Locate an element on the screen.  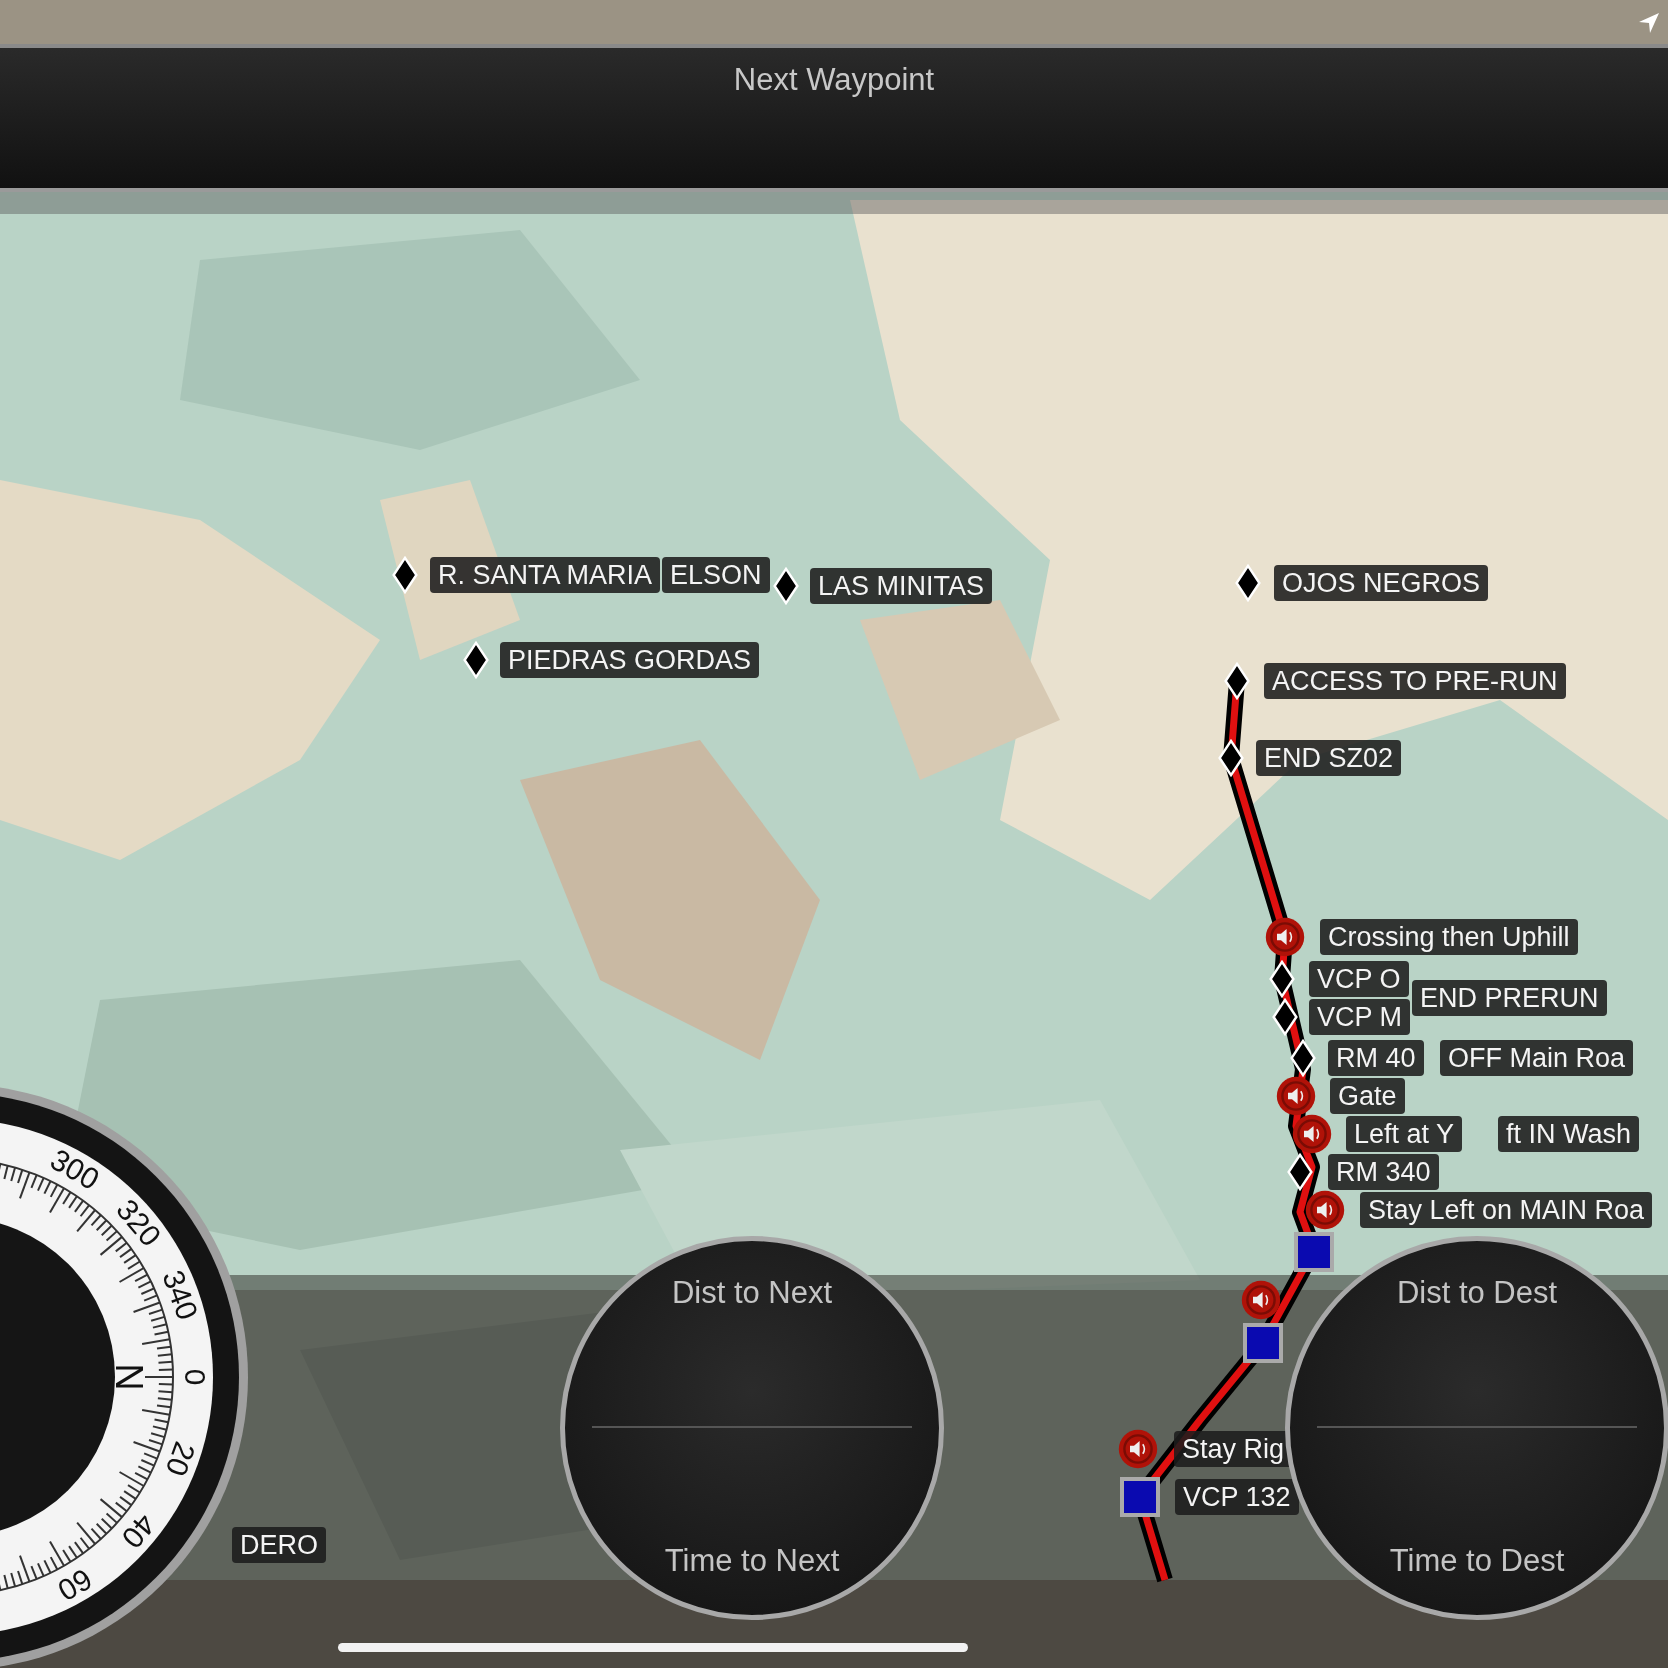
waypoint-label: Crossing then Uphill is located at coordinates (1449, 937).